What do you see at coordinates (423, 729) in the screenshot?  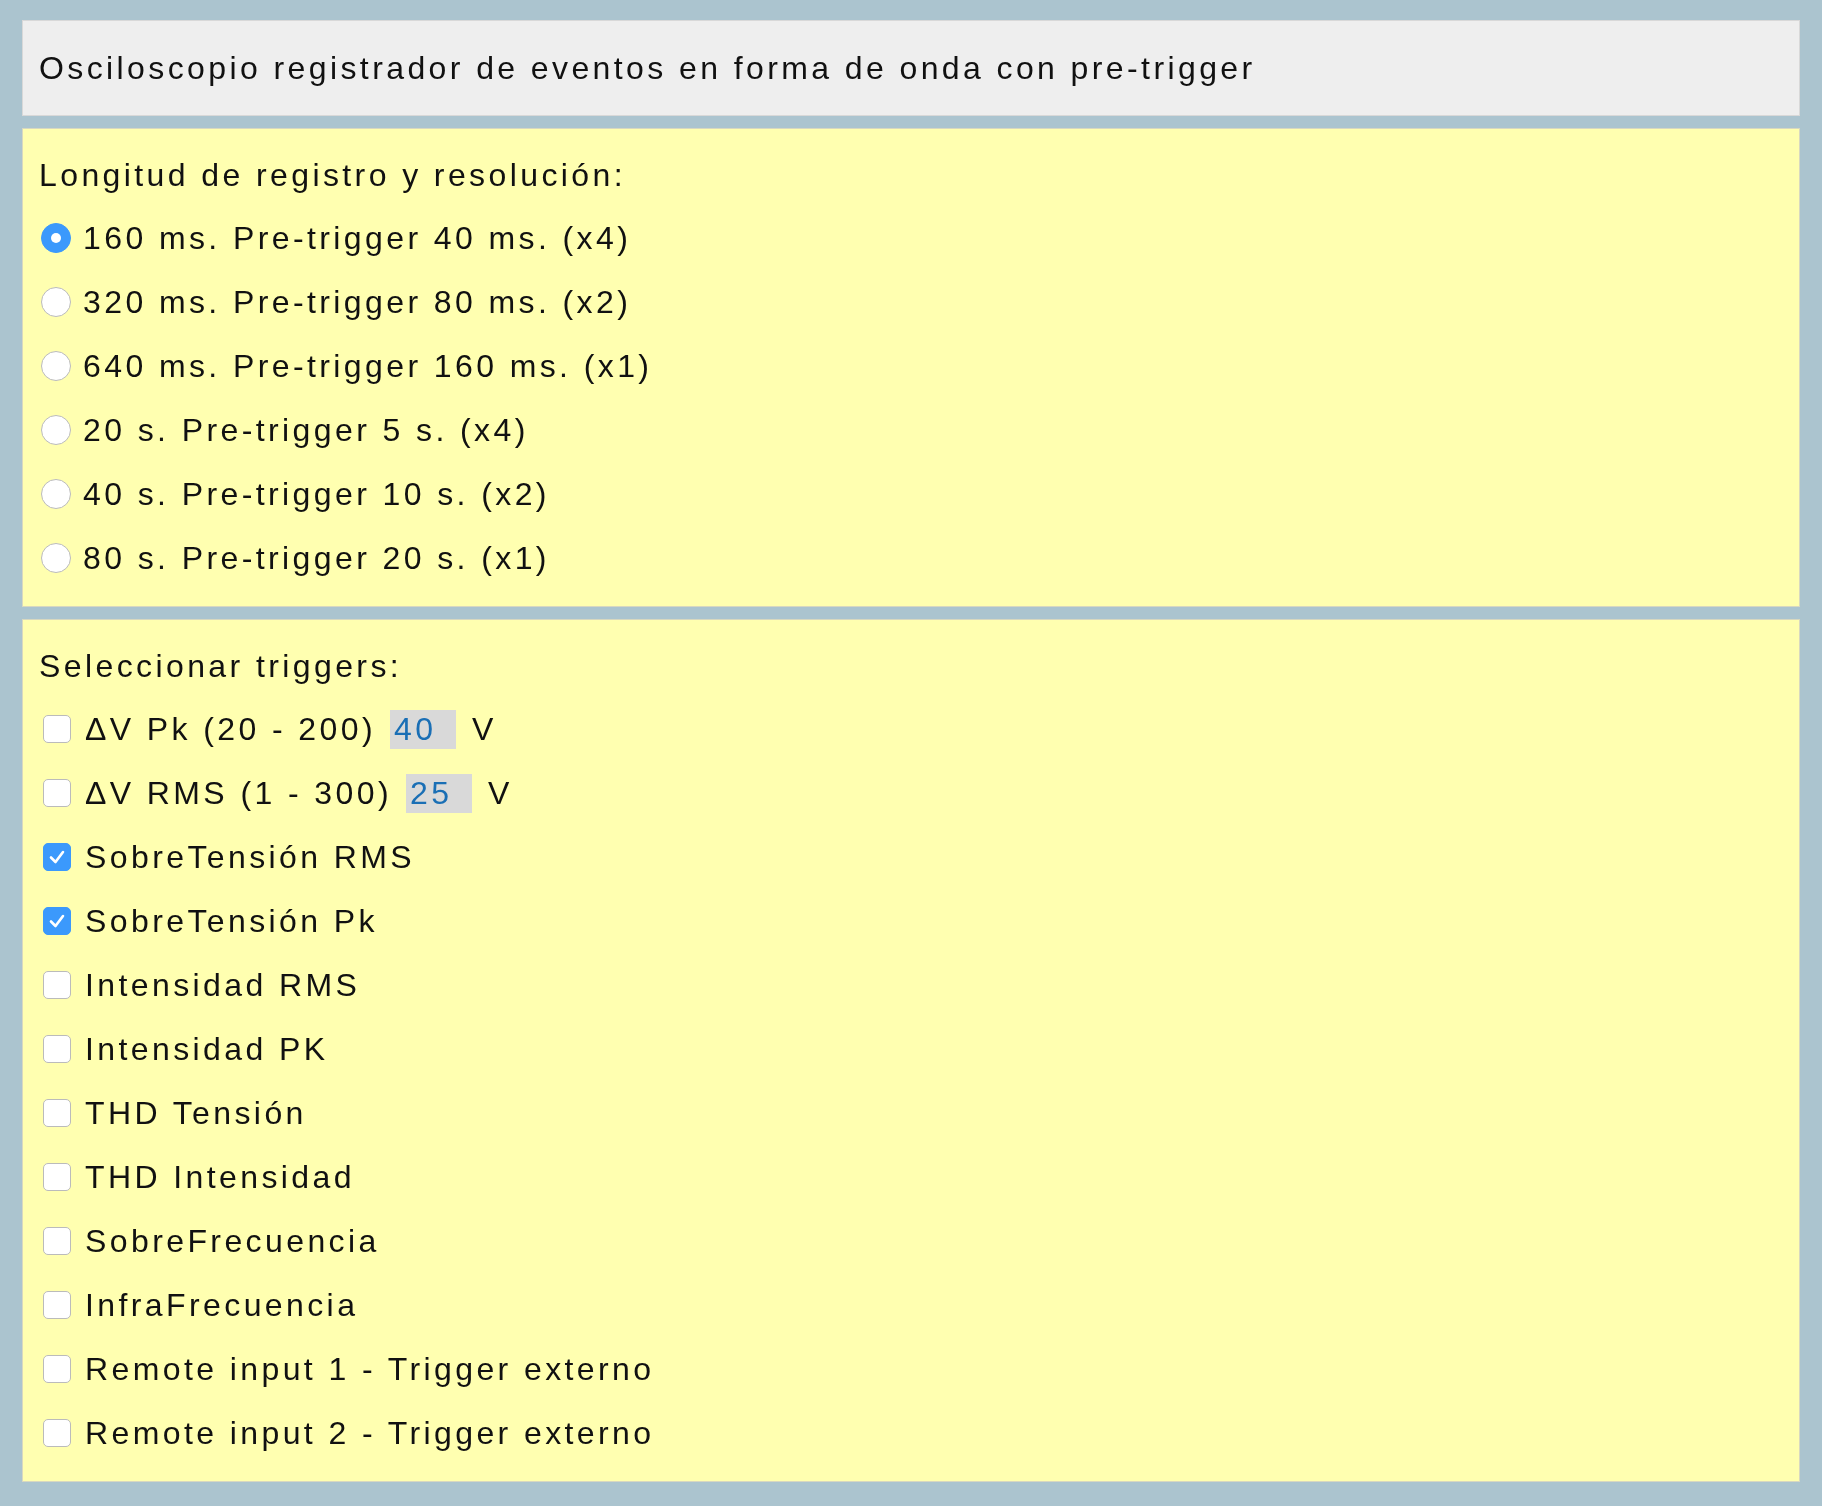 I see `threshold-field: 40` at bounding box center [423, 729].